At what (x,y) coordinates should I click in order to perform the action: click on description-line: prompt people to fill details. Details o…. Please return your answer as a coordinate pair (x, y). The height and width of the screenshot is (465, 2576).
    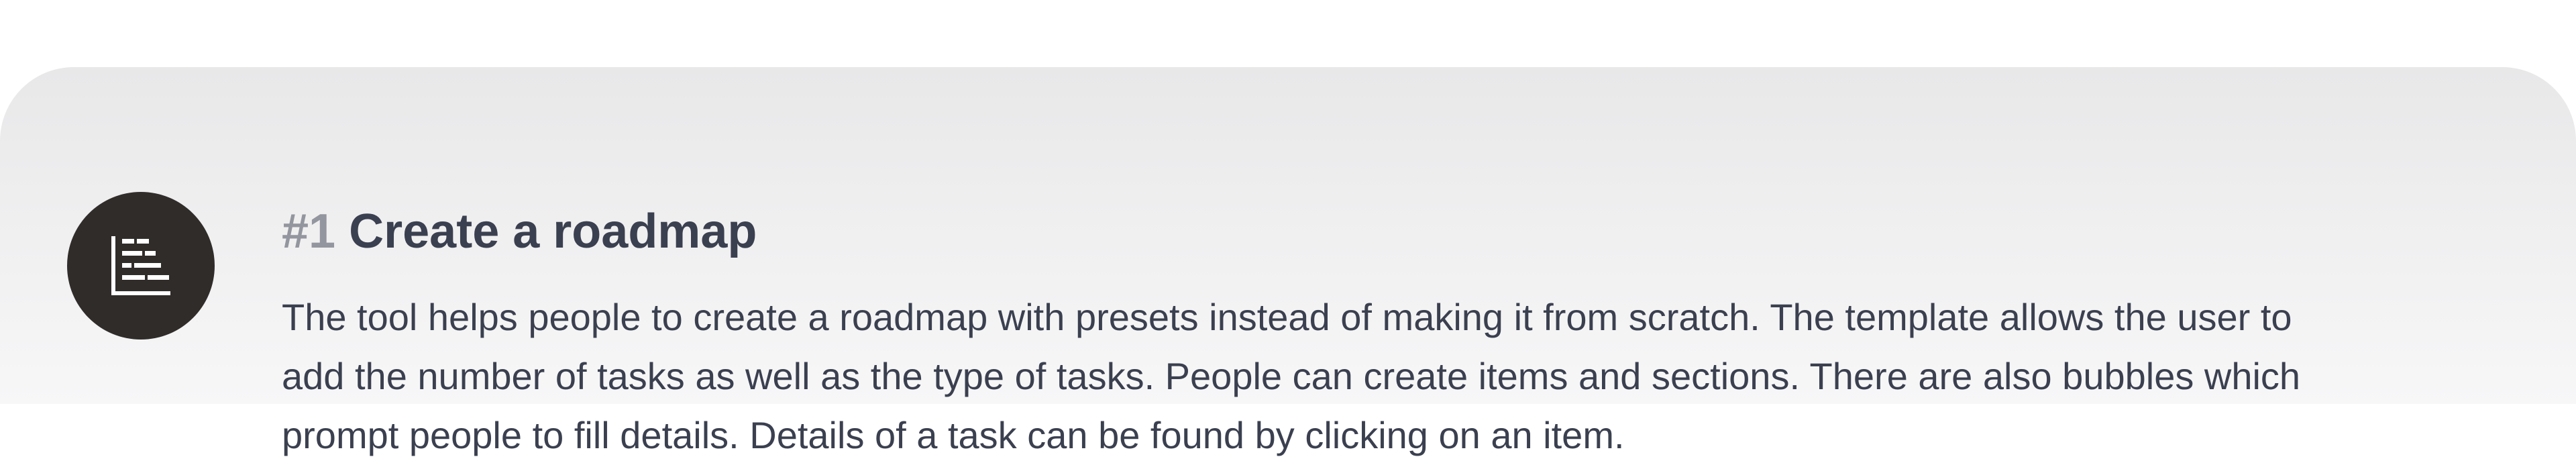
    Looking at the image, I should click on (953, 435).